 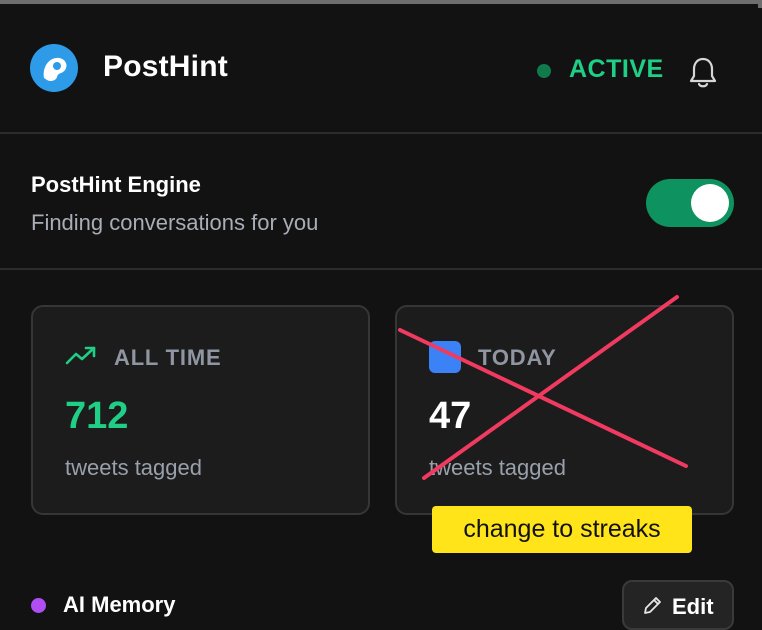 What do you see at coordinates (693, 606) in the screenshot?
I see `edit-button-label: Edit` at bounding box center [693, 606].